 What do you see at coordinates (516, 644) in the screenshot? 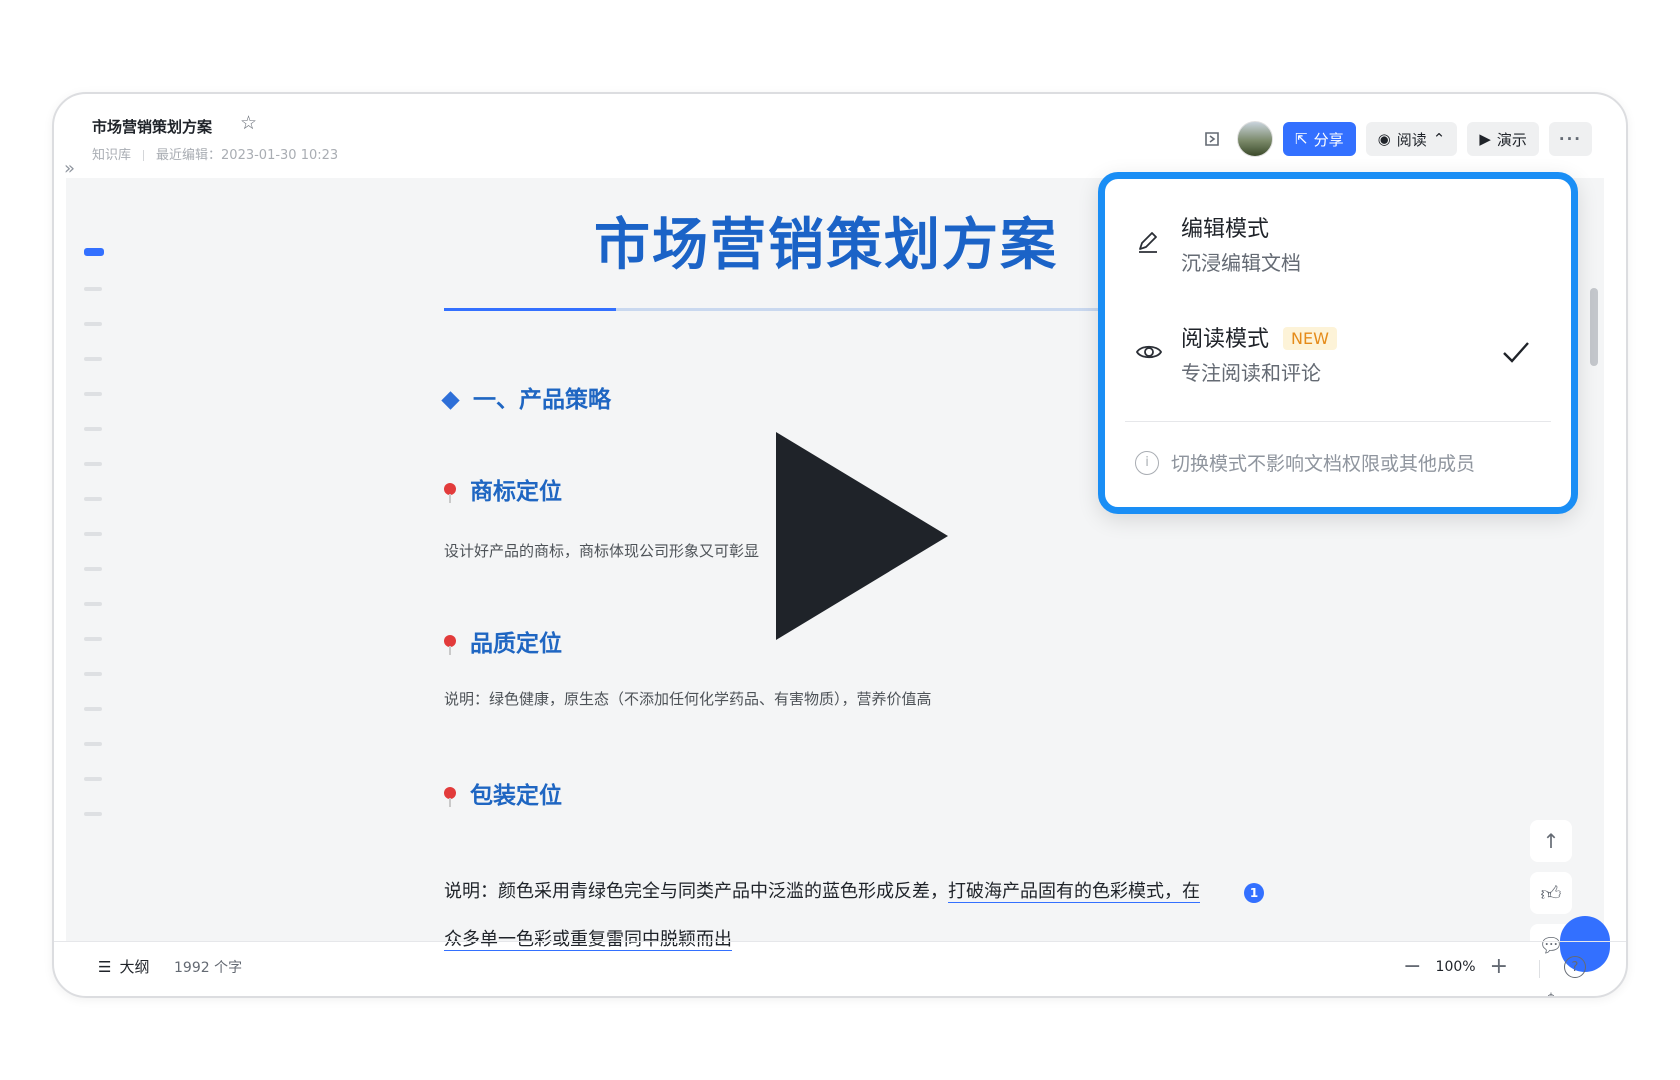
I see `quality-heading-text: 品质定位` at bounding box center [516, 644].